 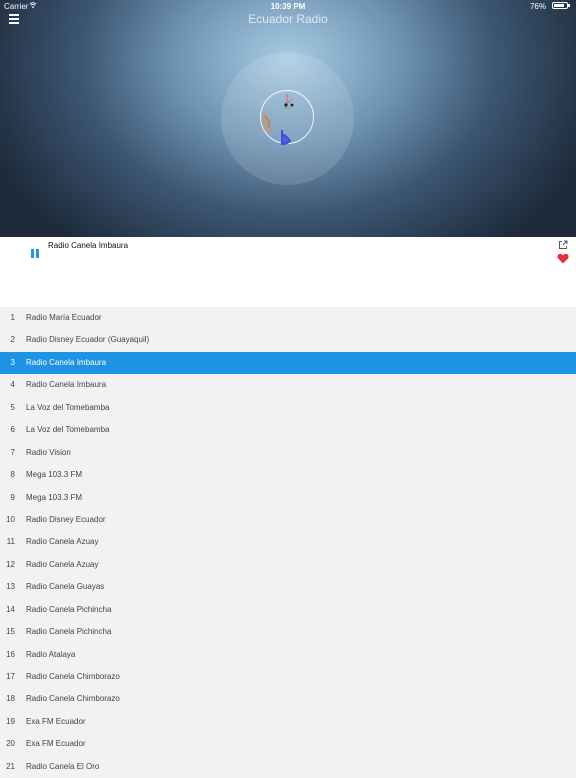 I want to click on station-number: 3, so click(x=12, y=362).